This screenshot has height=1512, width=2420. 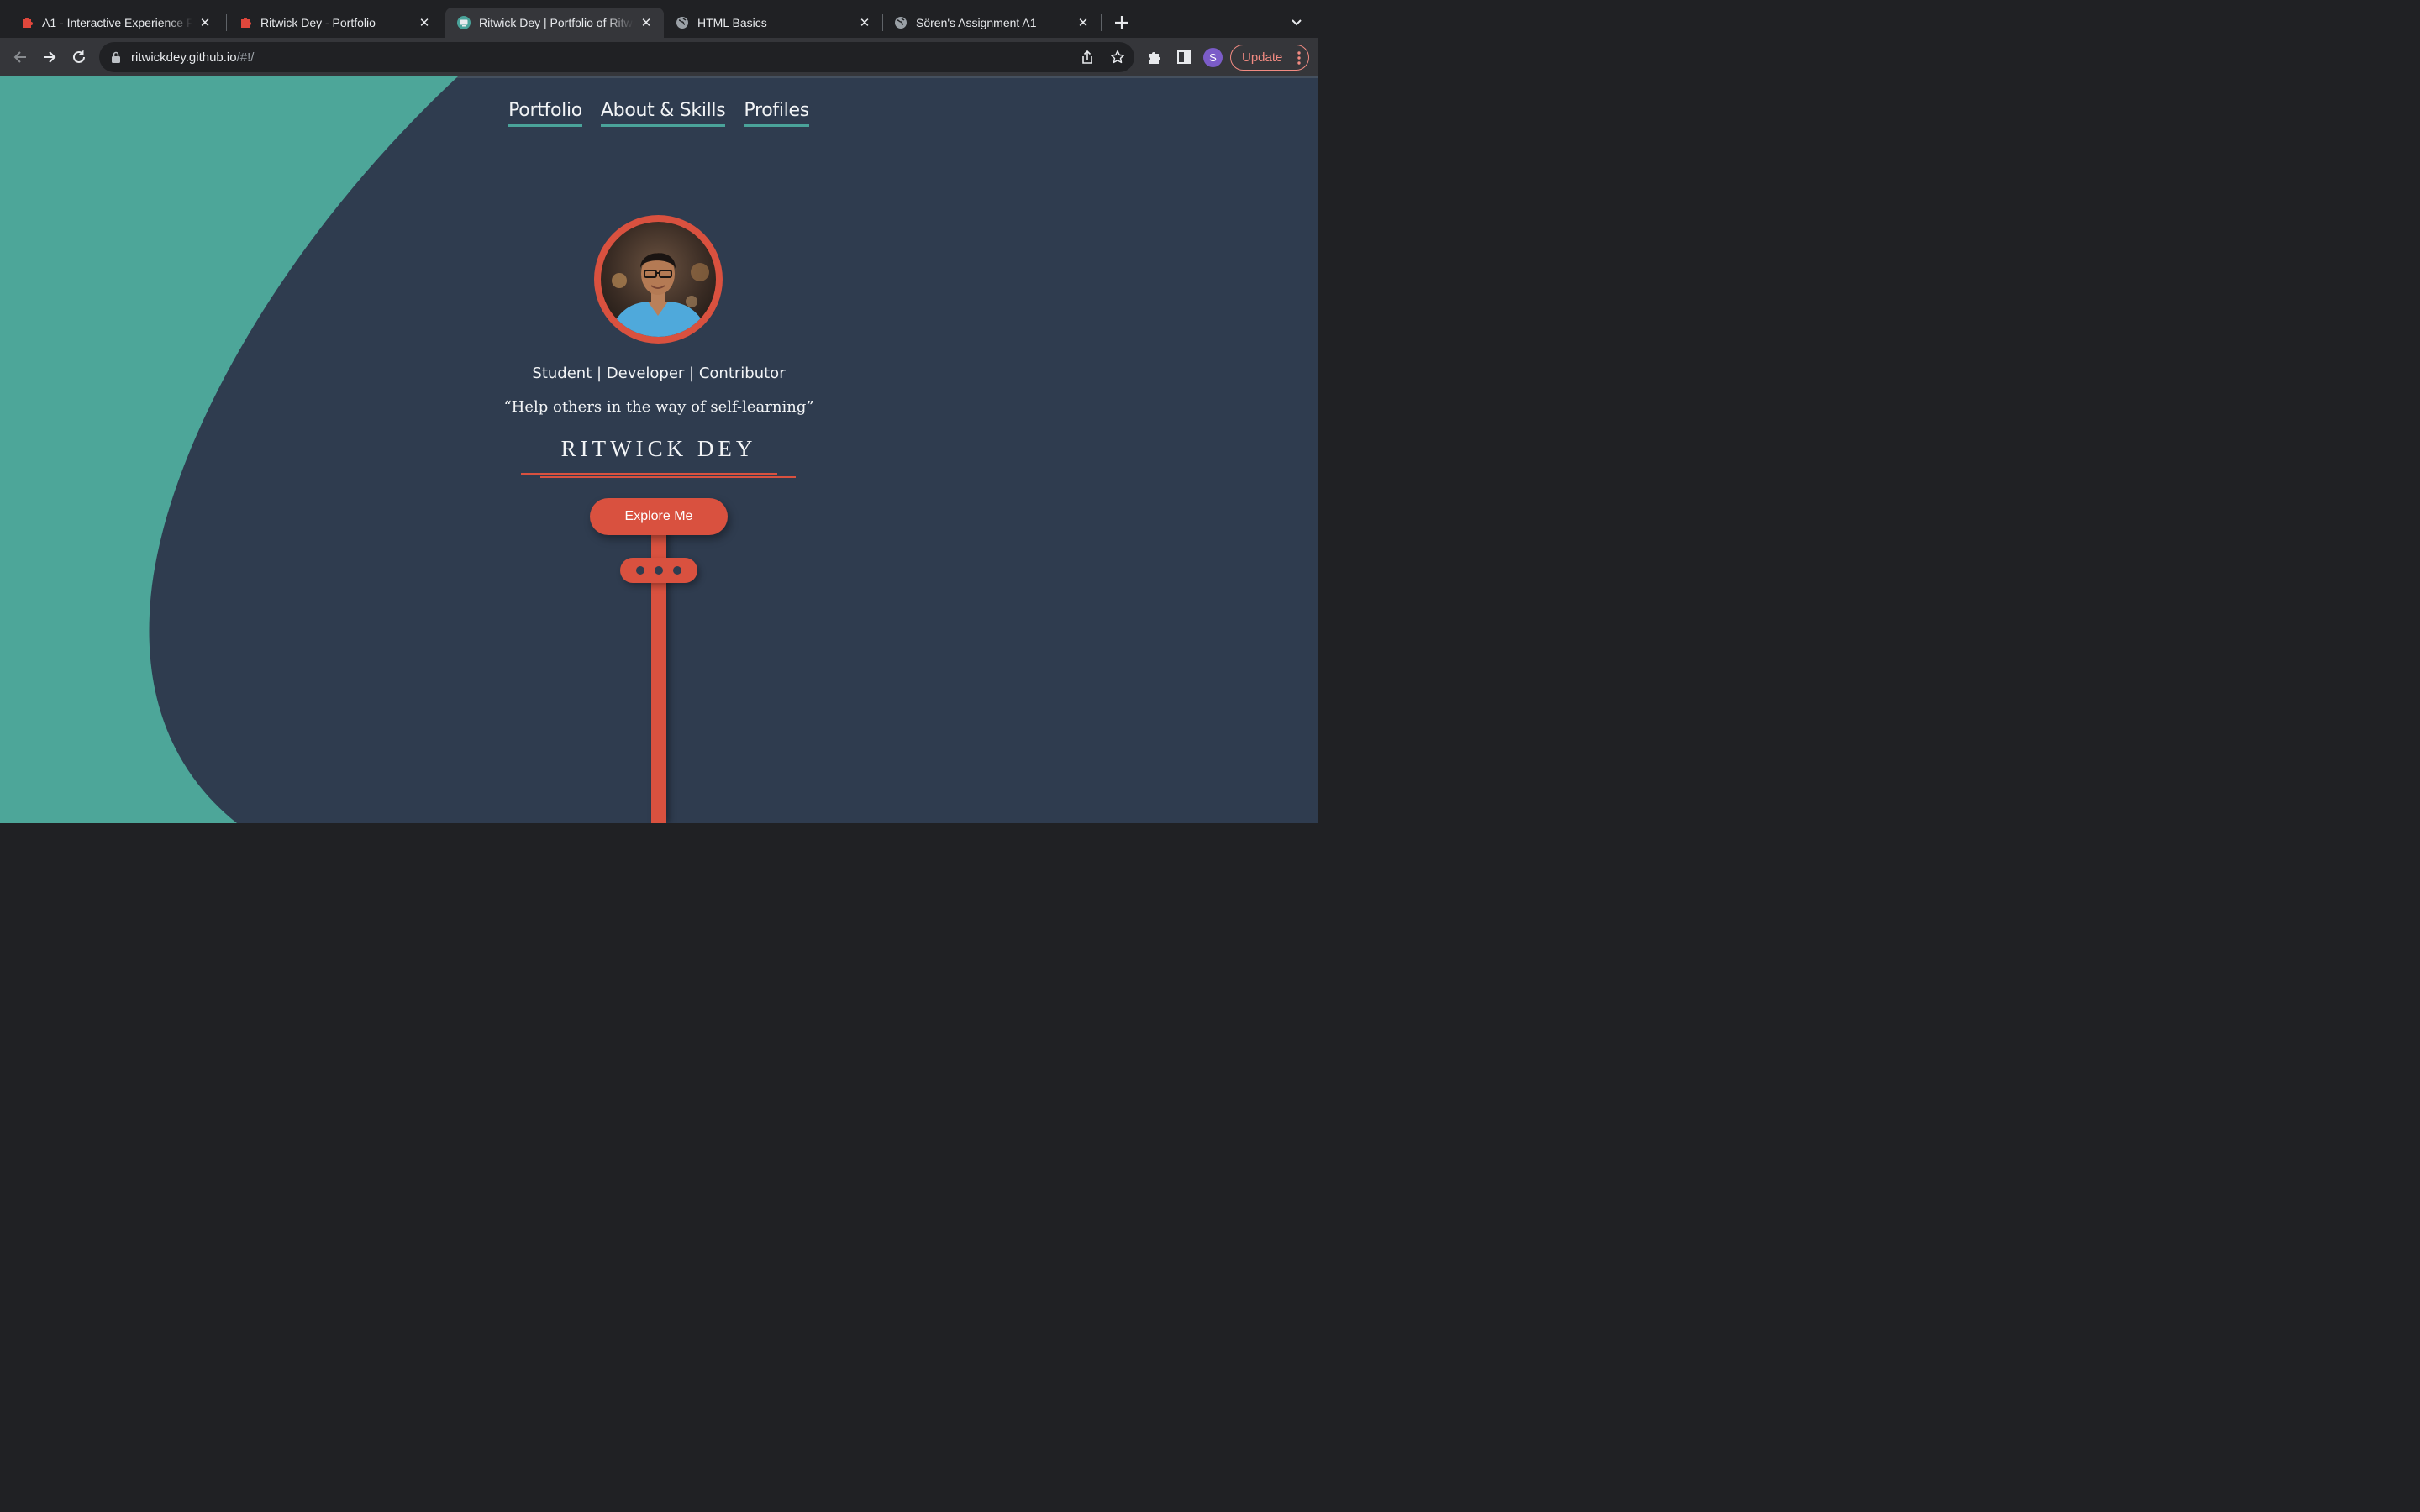 I want to click on url-text: ritwickdey.github.io/#!/, so click(x=192, y=57).